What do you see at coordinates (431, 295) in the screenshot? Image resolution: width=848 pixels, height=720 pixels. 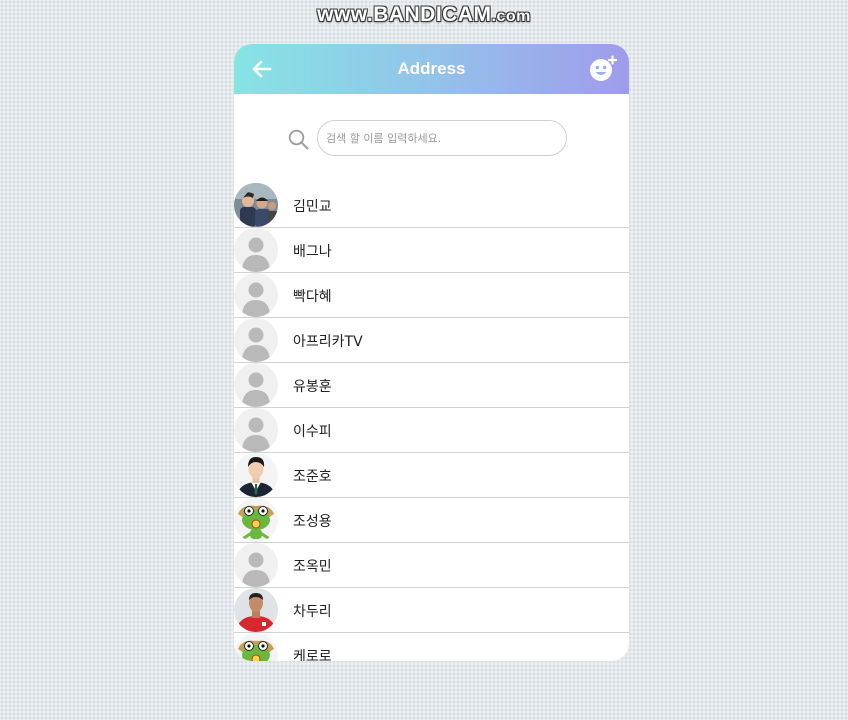 I see `contact-row: 빡다혜` at bounding box center [431, 295].